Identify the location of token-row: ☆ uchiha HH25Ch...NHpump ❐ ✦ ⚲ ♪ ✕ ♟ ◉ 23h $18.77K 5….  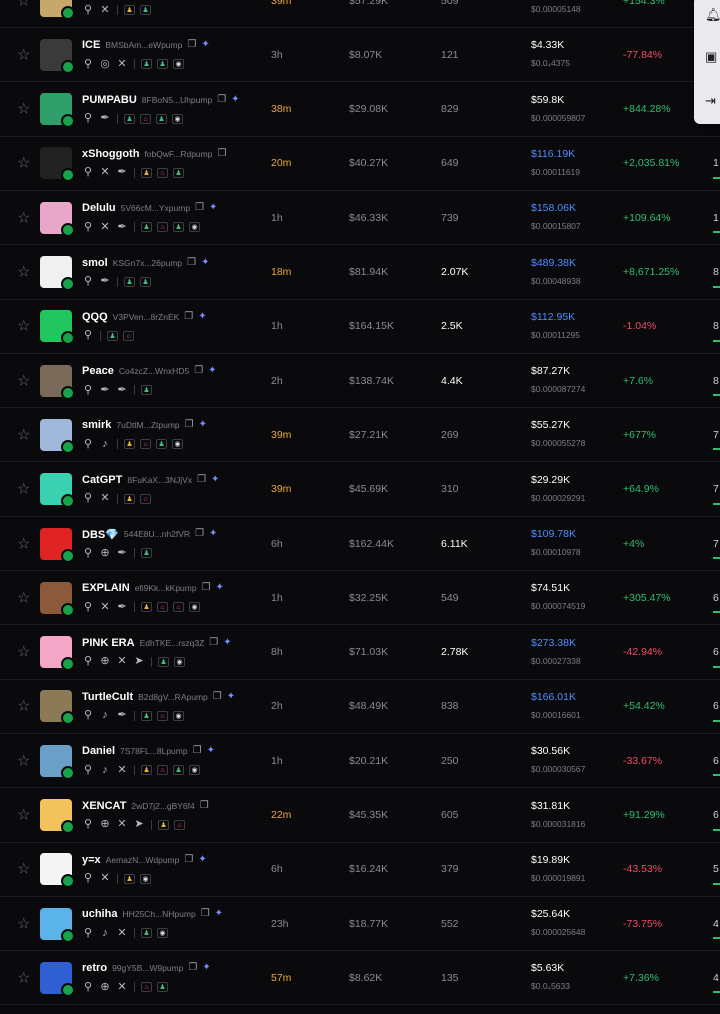
(360, 924).